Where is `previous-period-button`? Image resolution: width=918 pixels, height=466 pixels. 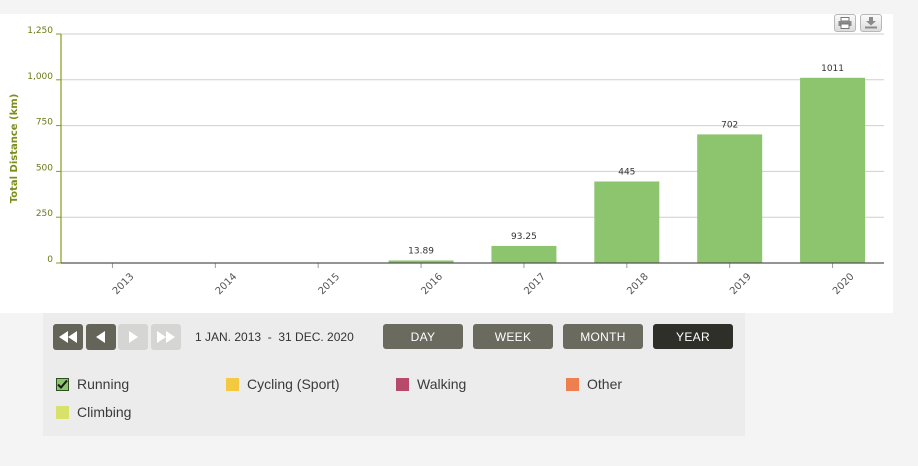
previous-period-button is located at coordinates (101, 337).